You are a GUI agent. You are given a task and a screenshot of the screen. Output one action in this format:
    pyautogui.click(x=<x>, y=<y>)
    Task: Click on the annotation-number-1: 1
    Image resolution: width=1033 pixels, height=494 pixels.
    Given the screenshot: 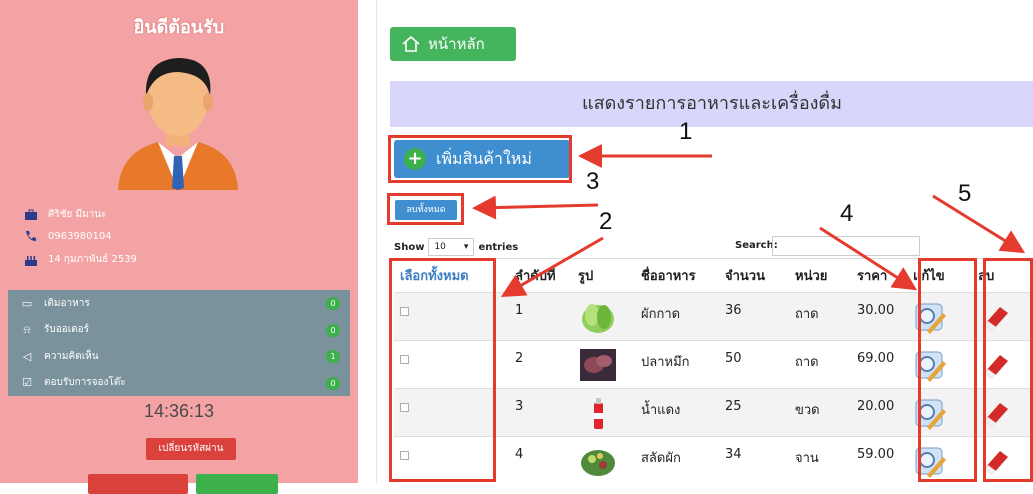 What is the action you would take?
    pyautogui.click(x=686, y=131)
    